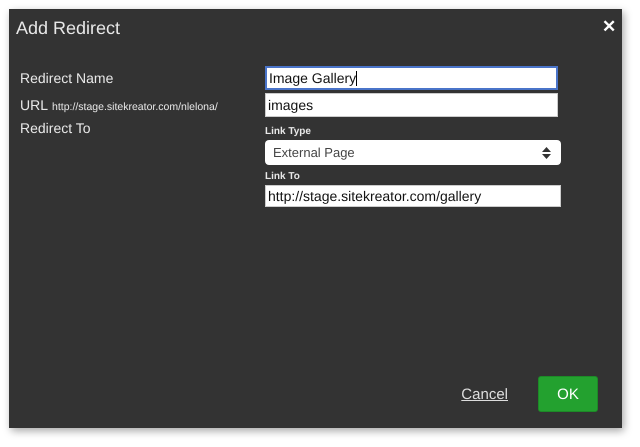  I want to click on cancel-link: Cancel, so click(484, 394).